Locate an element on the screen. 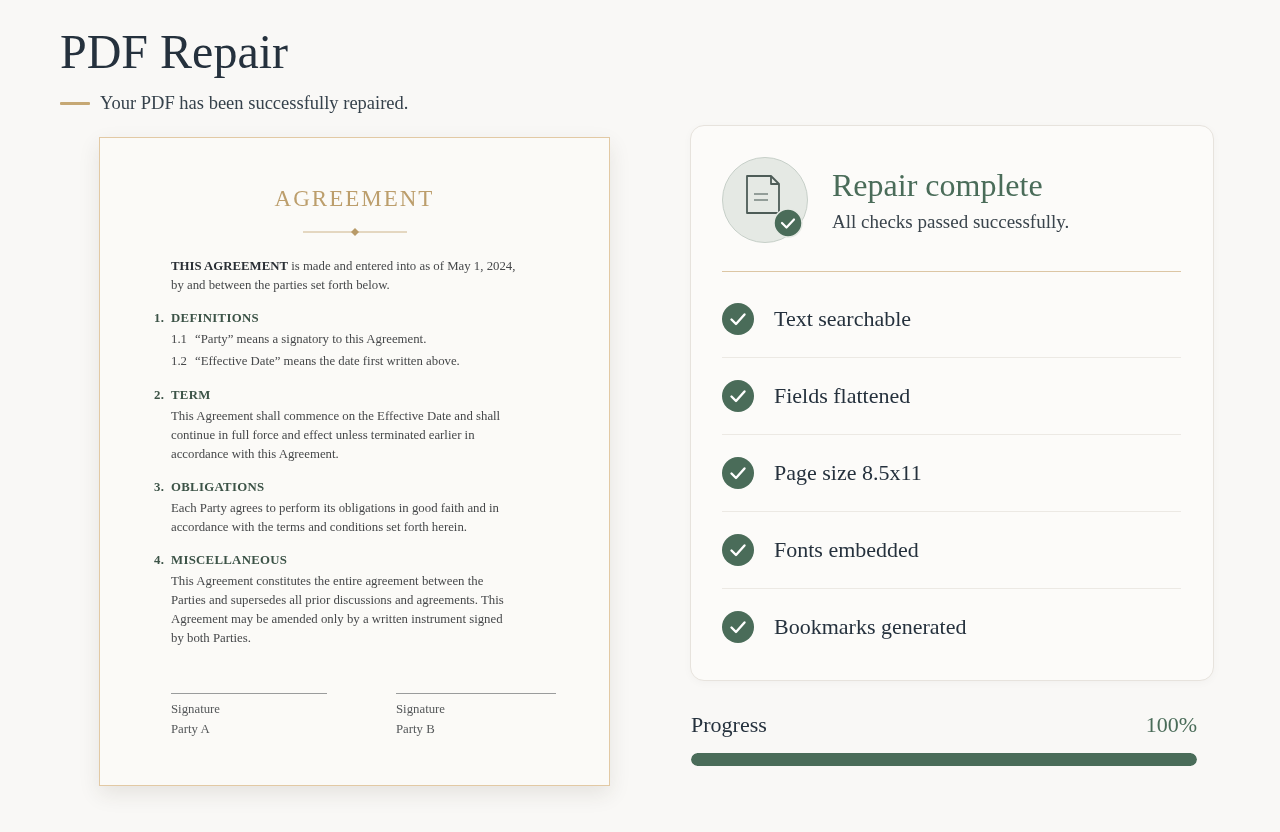 The height and width of the screenshot is (832, 1280). status-message: All checks passed successfully. is located at coordinates (951, 222).